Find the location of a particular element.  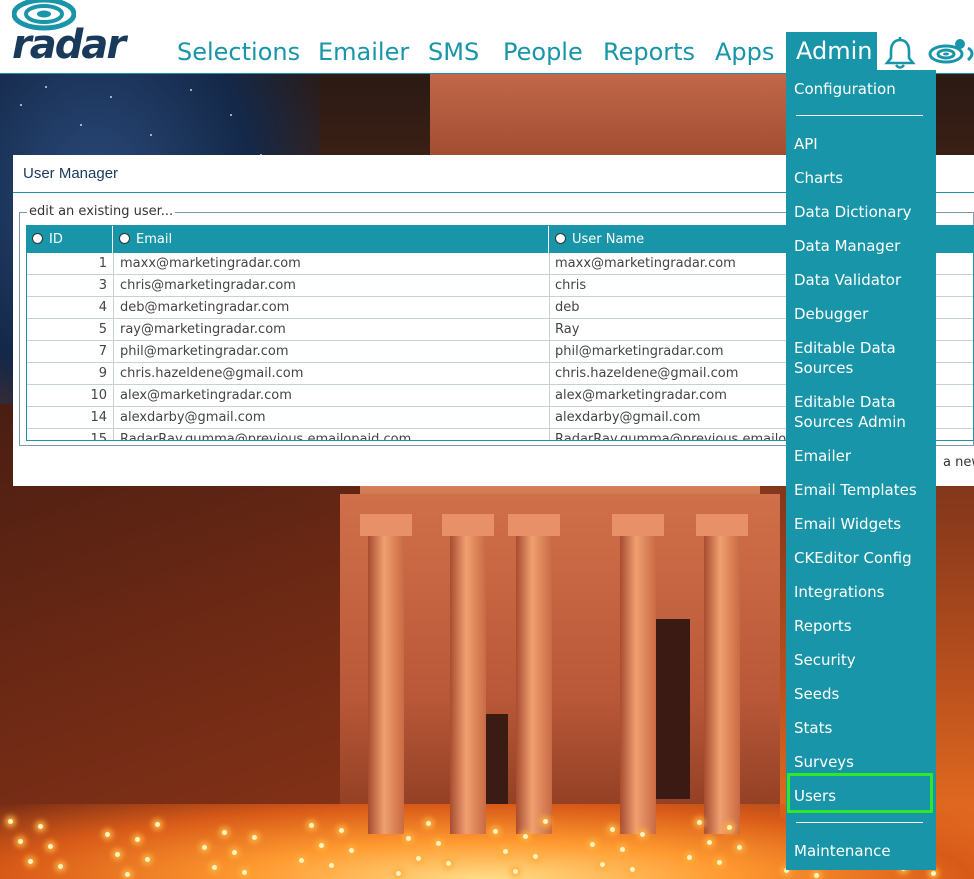

menu-item-data-validator: Data Validator is located at coordinates (861, 280).